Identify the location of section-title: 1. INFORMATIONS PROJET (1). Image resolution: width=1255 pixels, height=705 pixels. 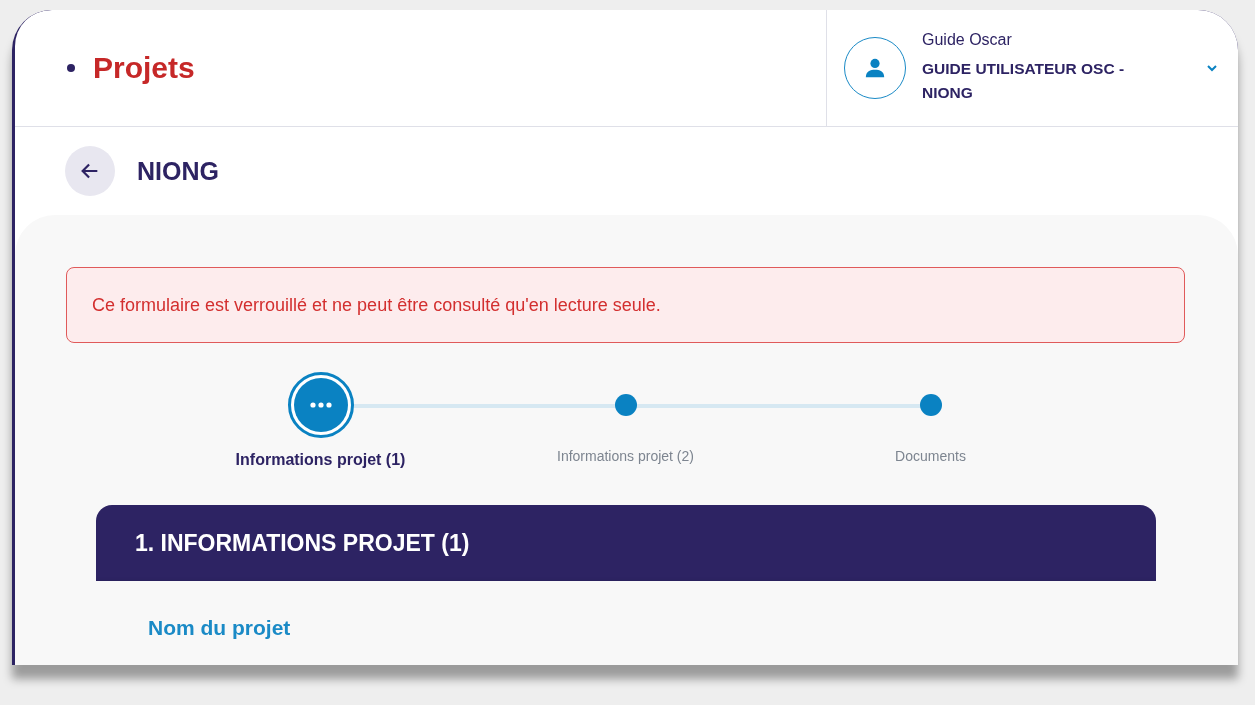
(302, 543).